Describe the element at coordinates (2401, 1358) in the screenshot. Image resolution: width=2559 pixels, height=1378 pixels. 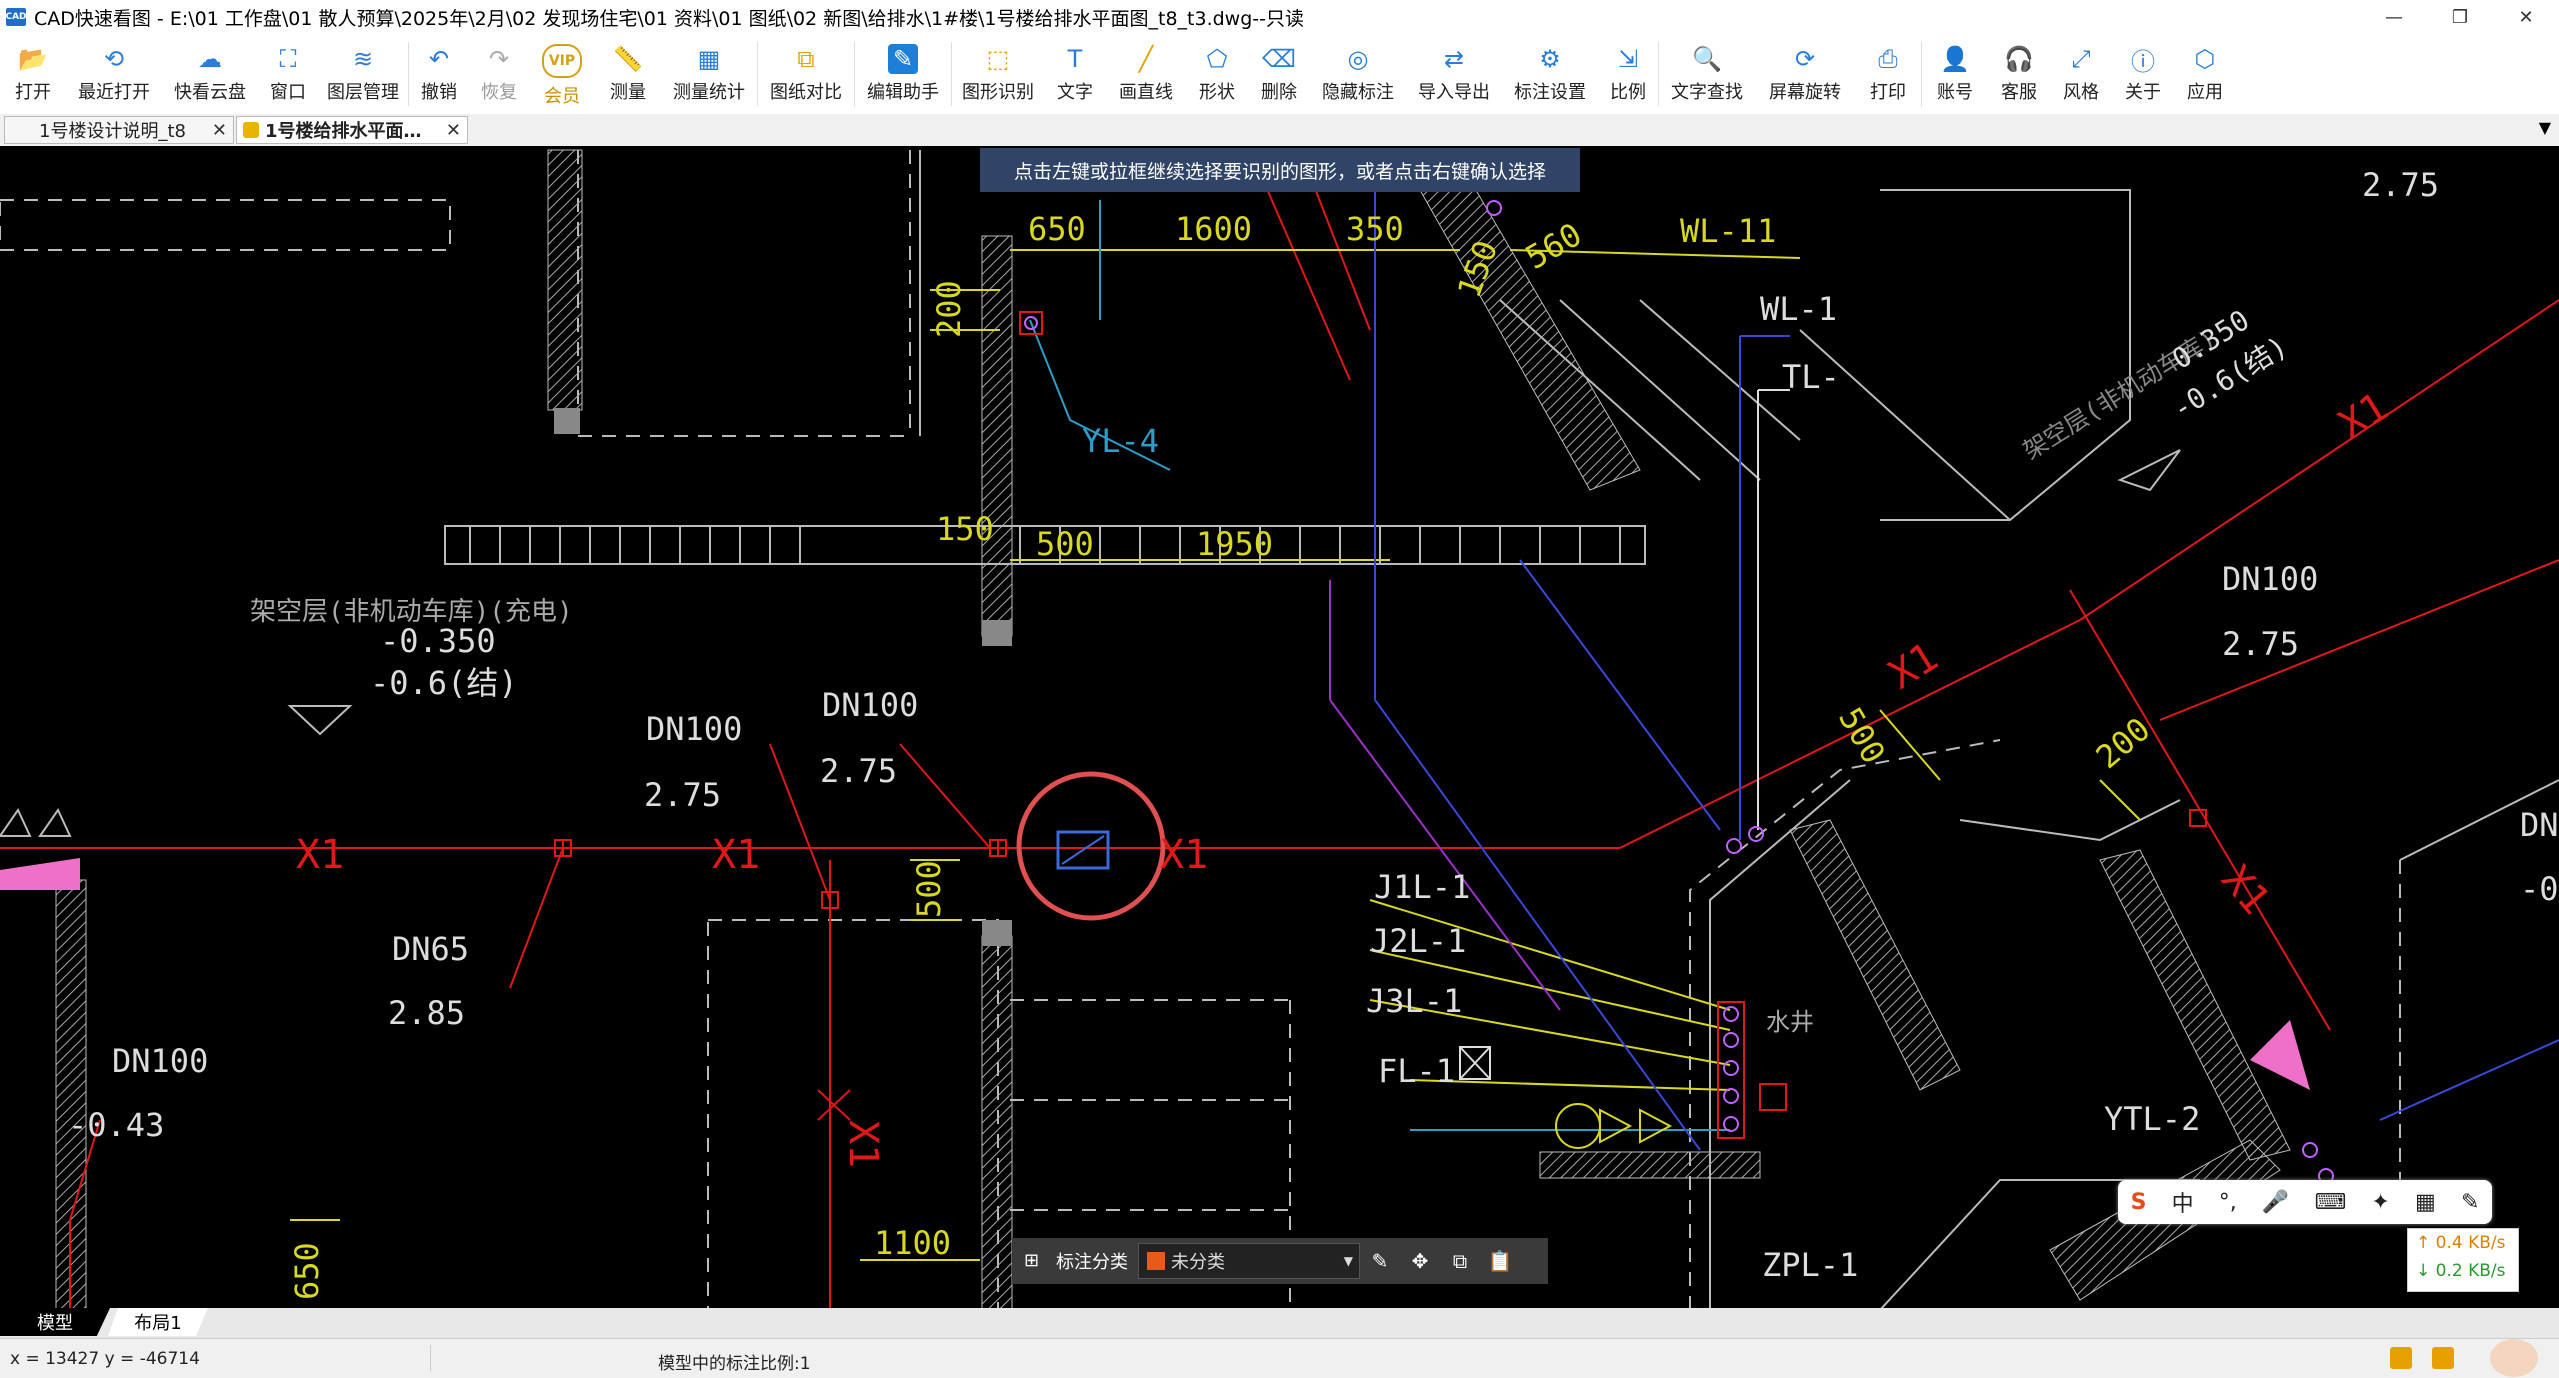
I see `export-icon` at that location.